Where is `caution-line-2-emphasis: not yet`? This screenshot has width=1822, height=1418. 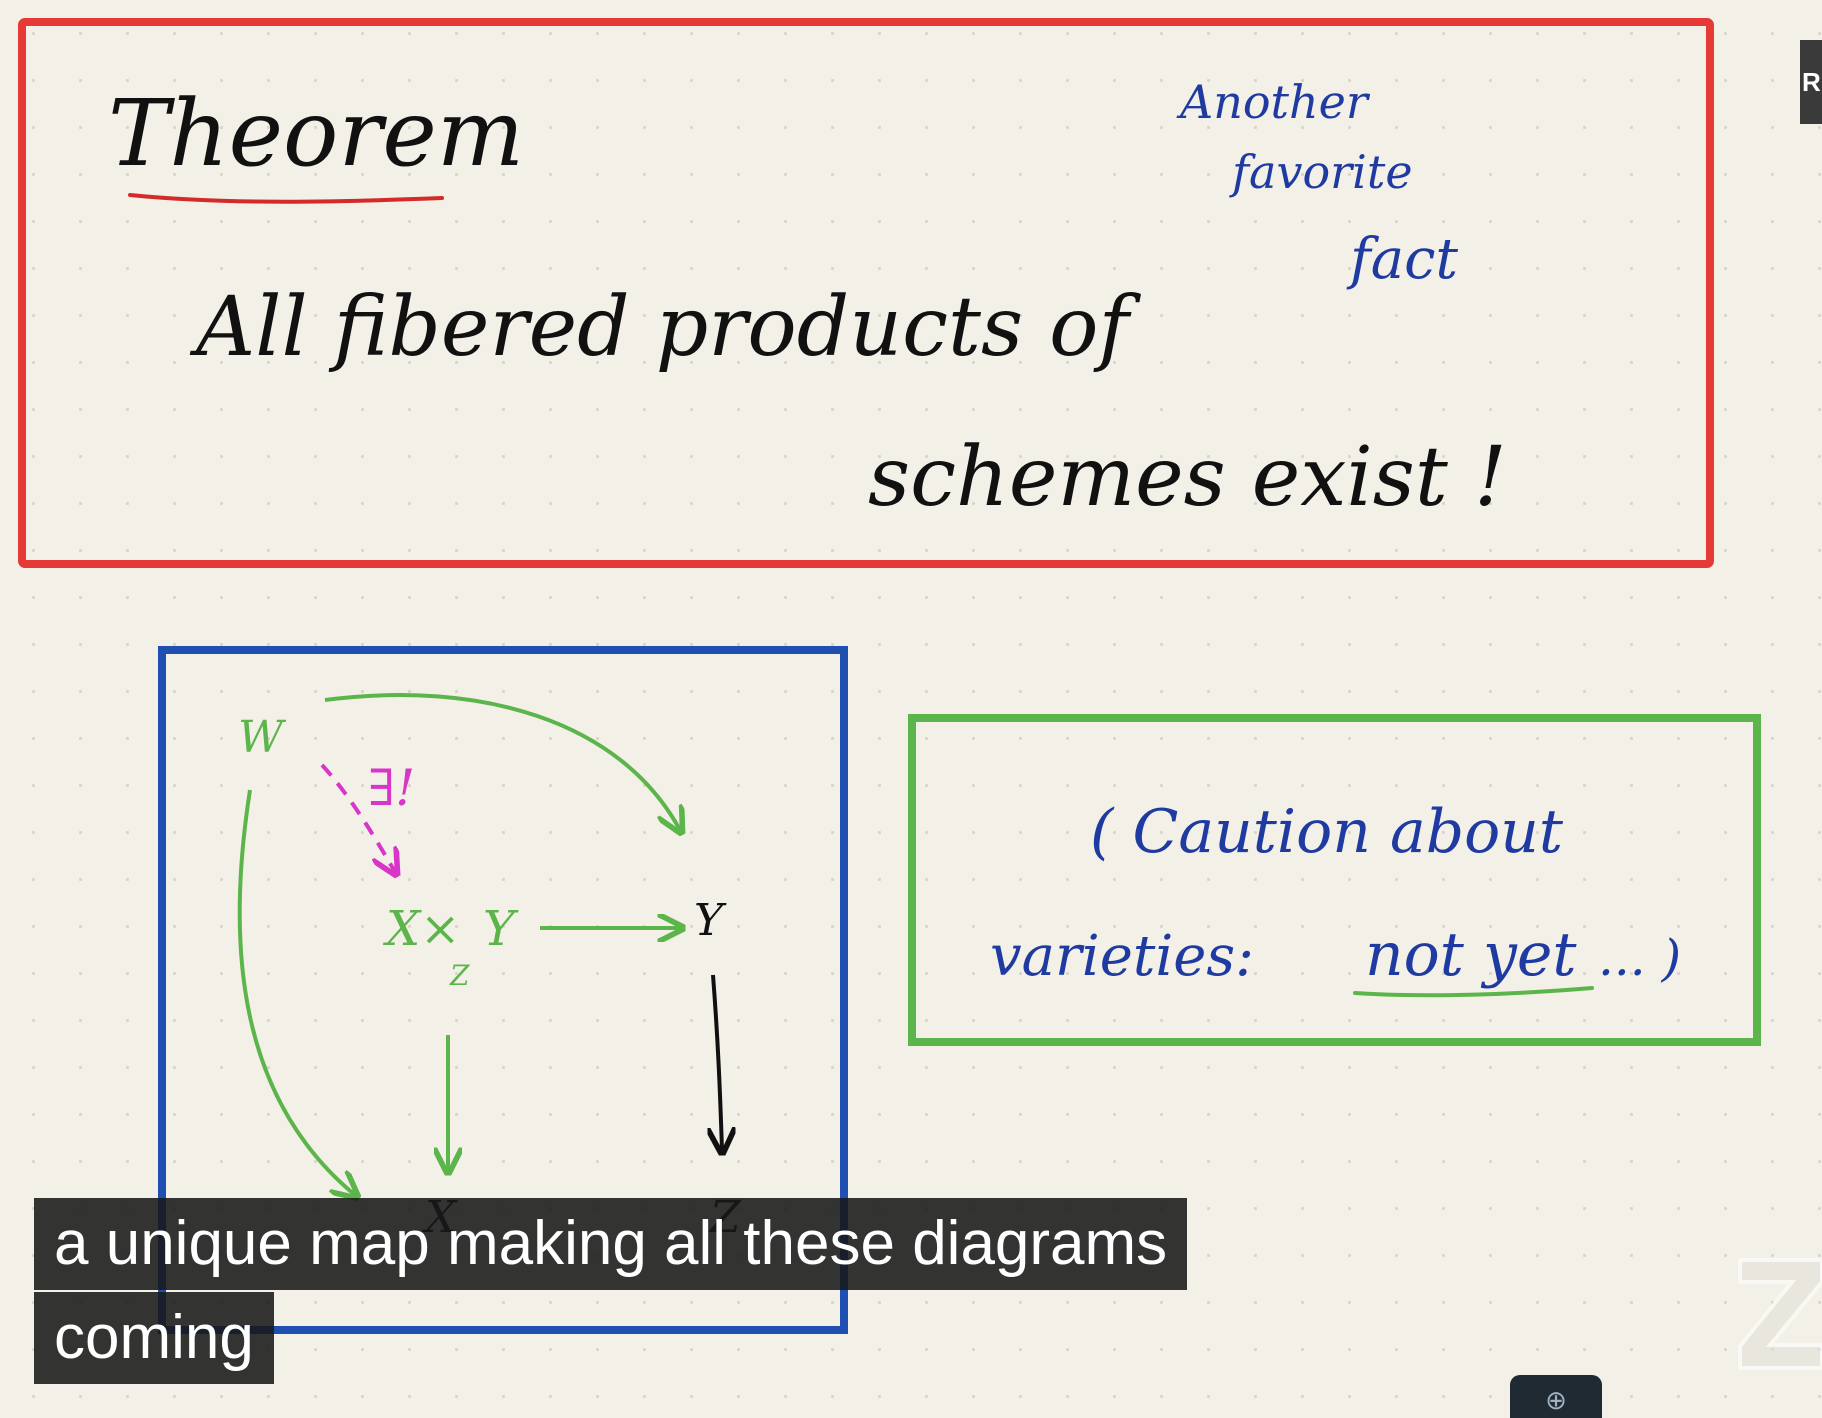 caution-line-2-emphasis: not yet is located at coordinates (1471, 955).